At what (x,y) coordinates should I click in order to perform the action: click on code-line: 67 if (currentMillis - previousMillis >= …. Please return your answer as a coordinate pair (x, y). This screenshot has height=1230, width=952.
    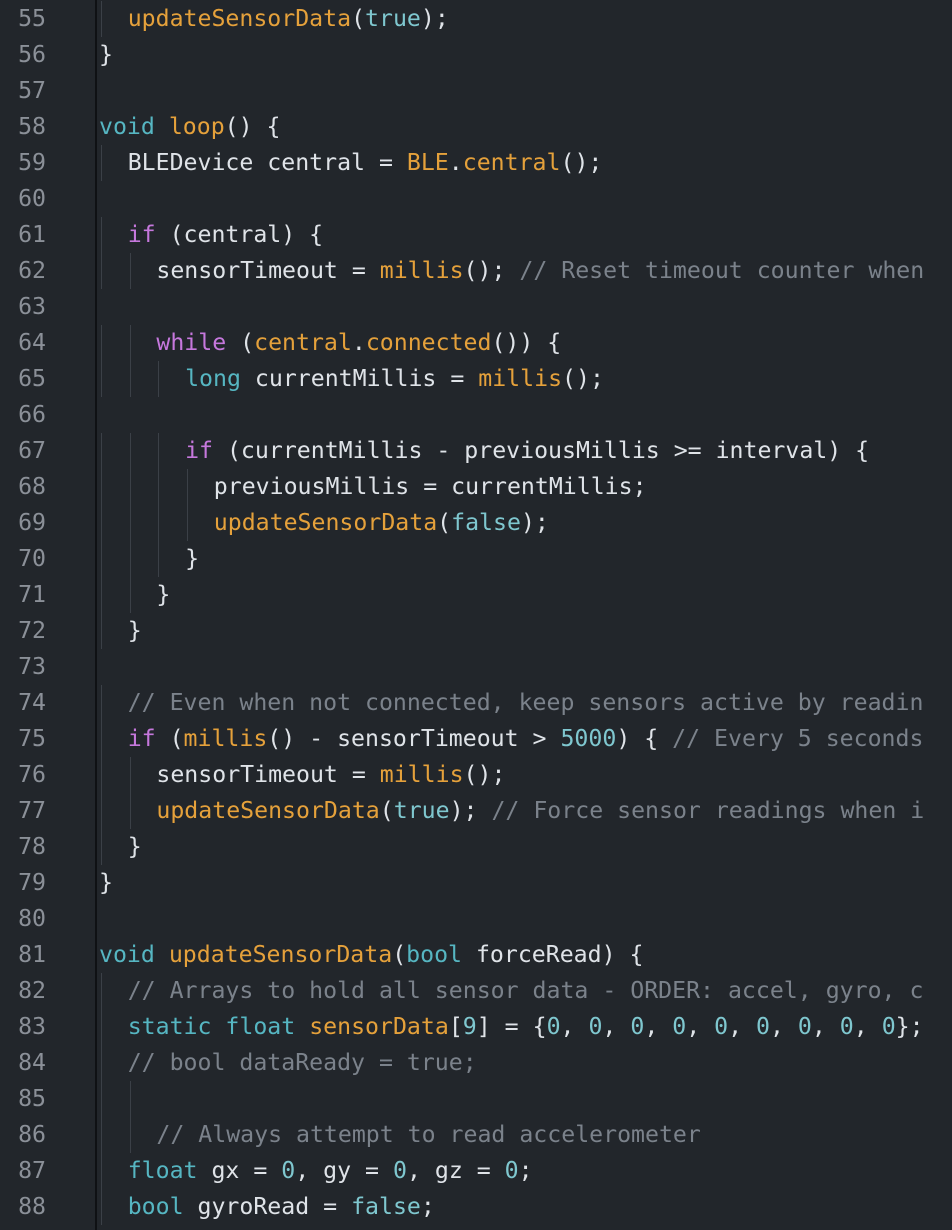
    Looking at the image, I should click on (476, 451).